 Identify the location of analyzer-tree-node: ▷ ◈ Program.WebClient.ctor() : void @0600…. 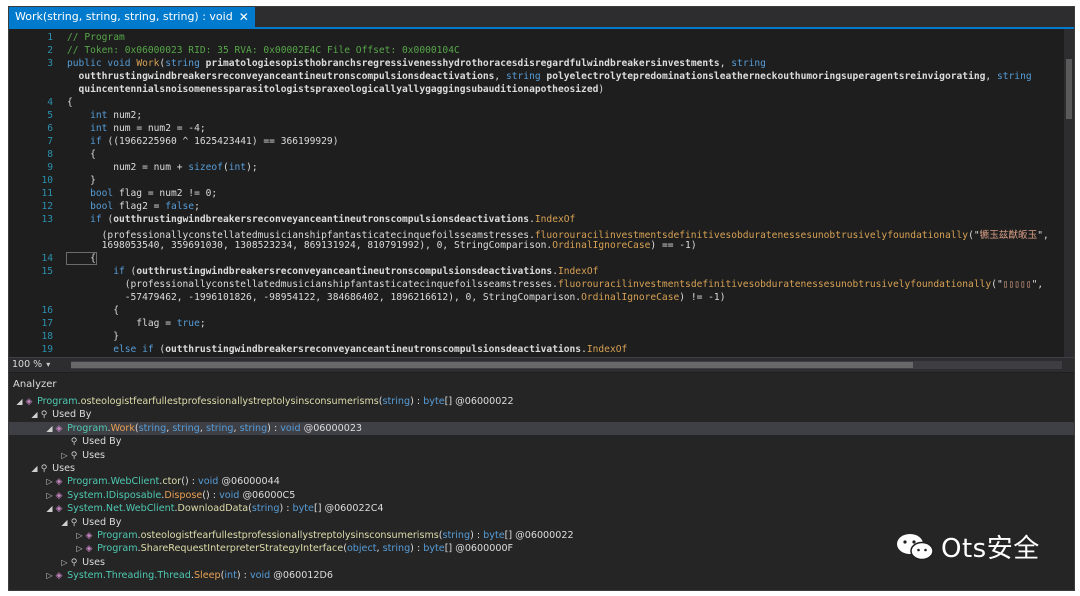
(541, 481).